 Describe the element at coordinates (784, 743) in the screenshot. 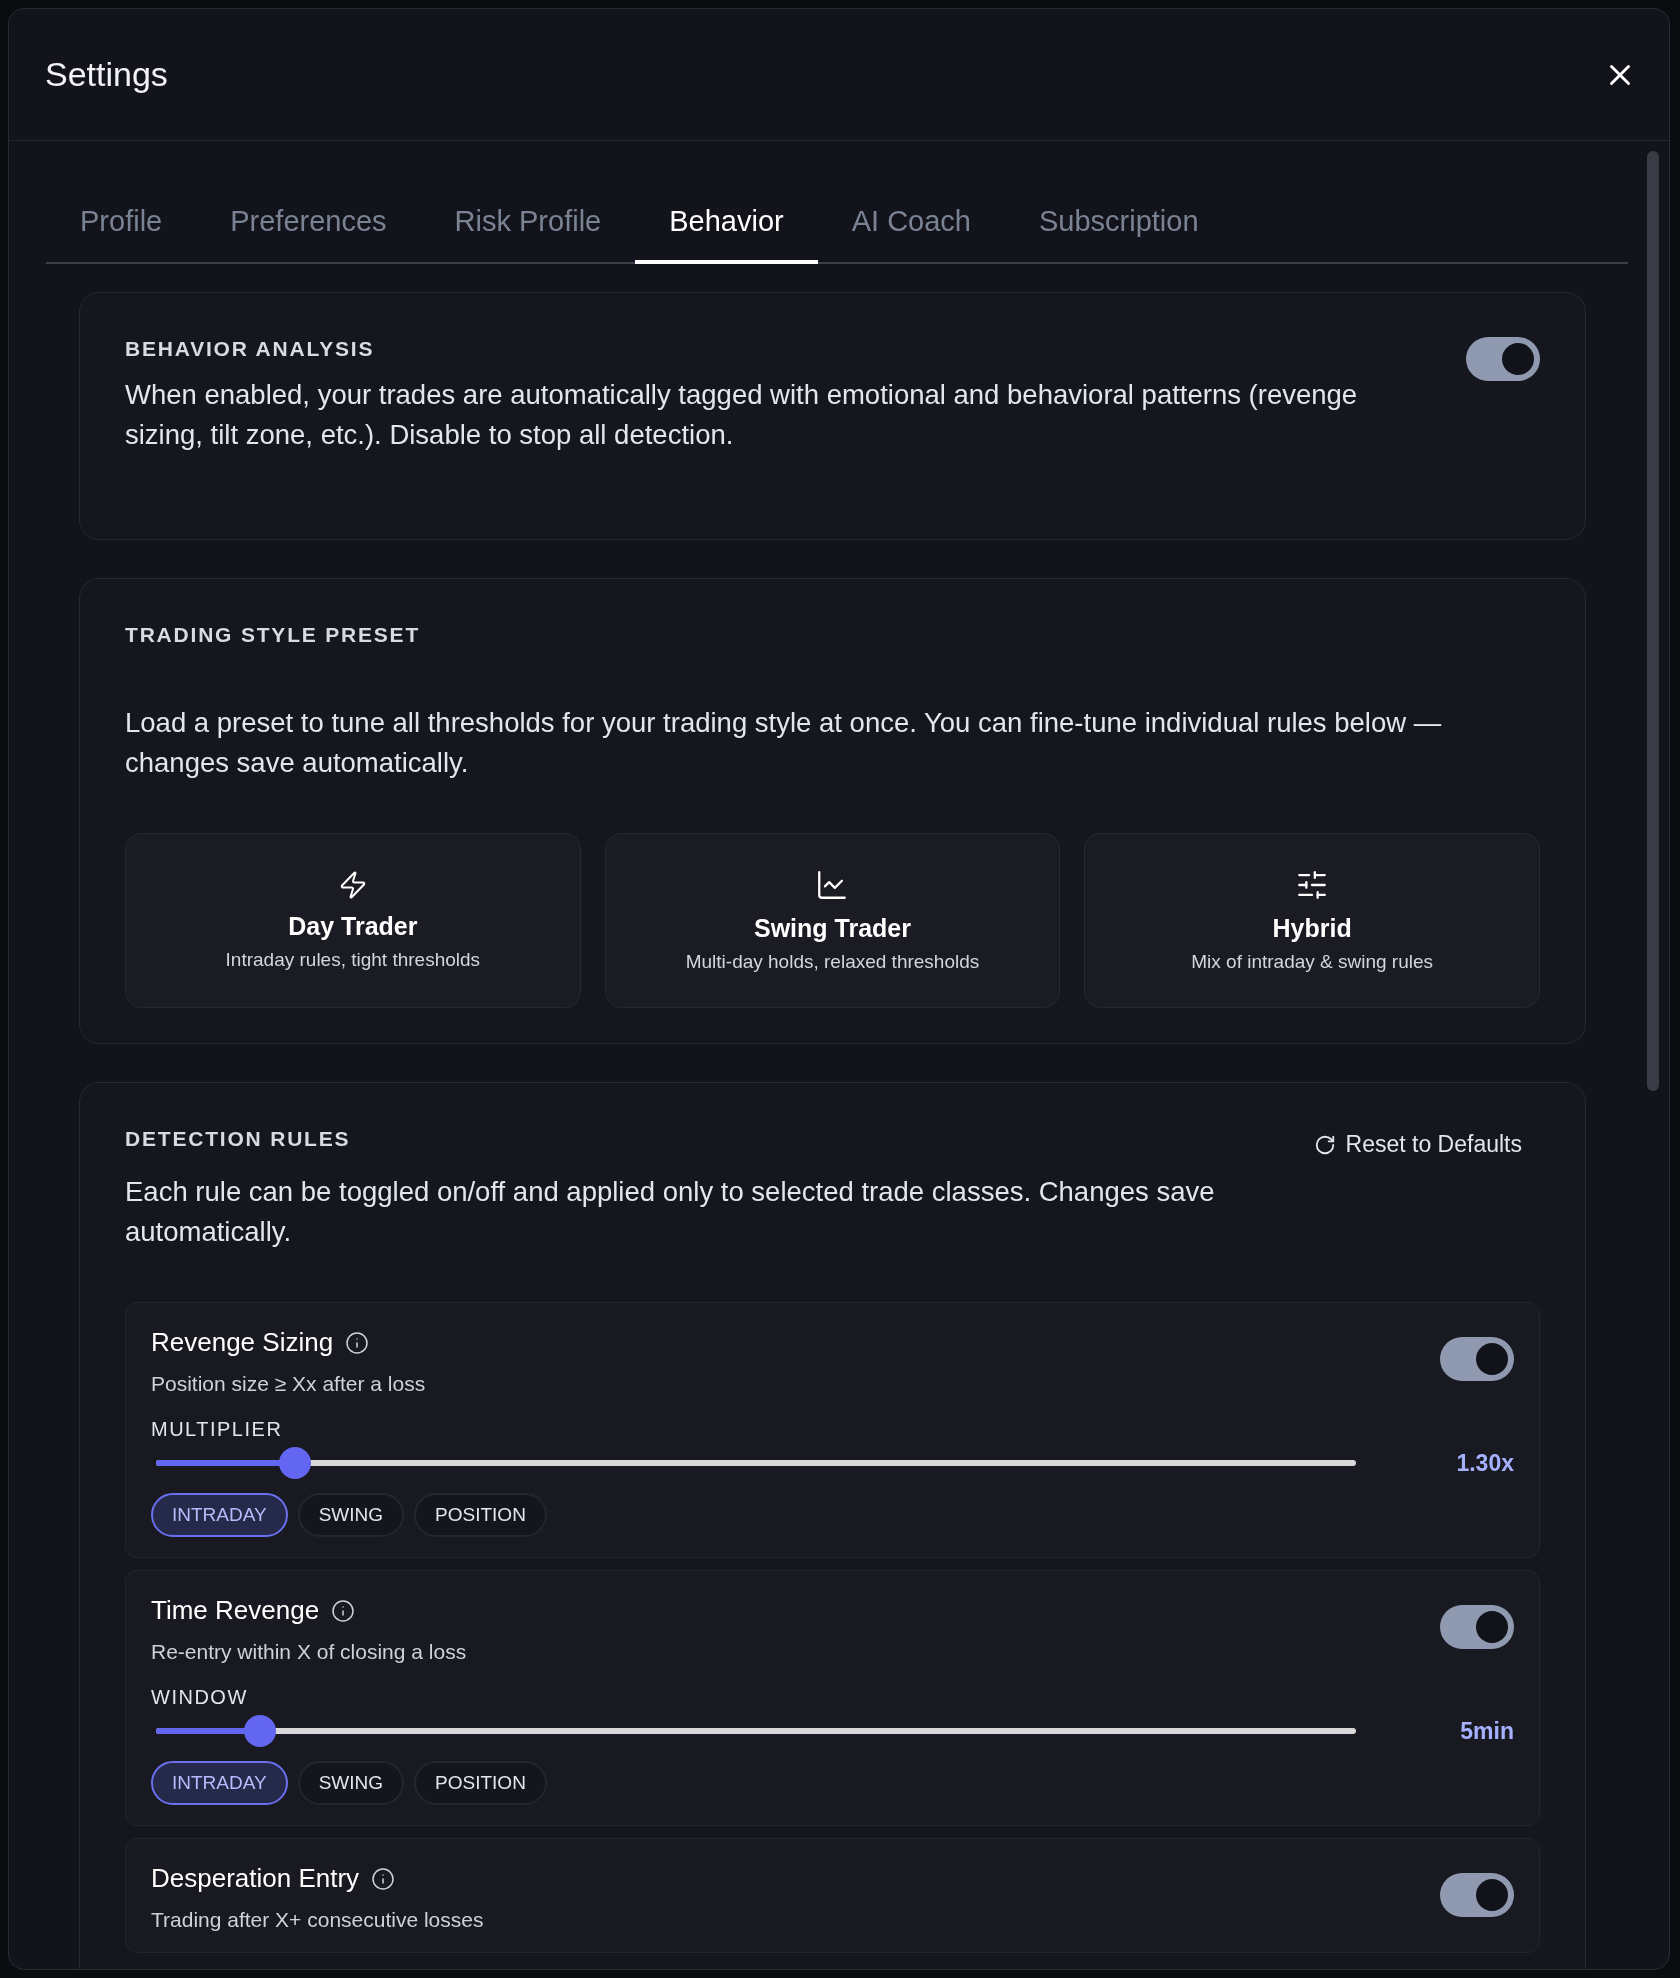

I see `section-description: Load a preset to tune all thresholds for your trading style at once. You can fine-tune individual rules below — changes save automatically.` at that location.